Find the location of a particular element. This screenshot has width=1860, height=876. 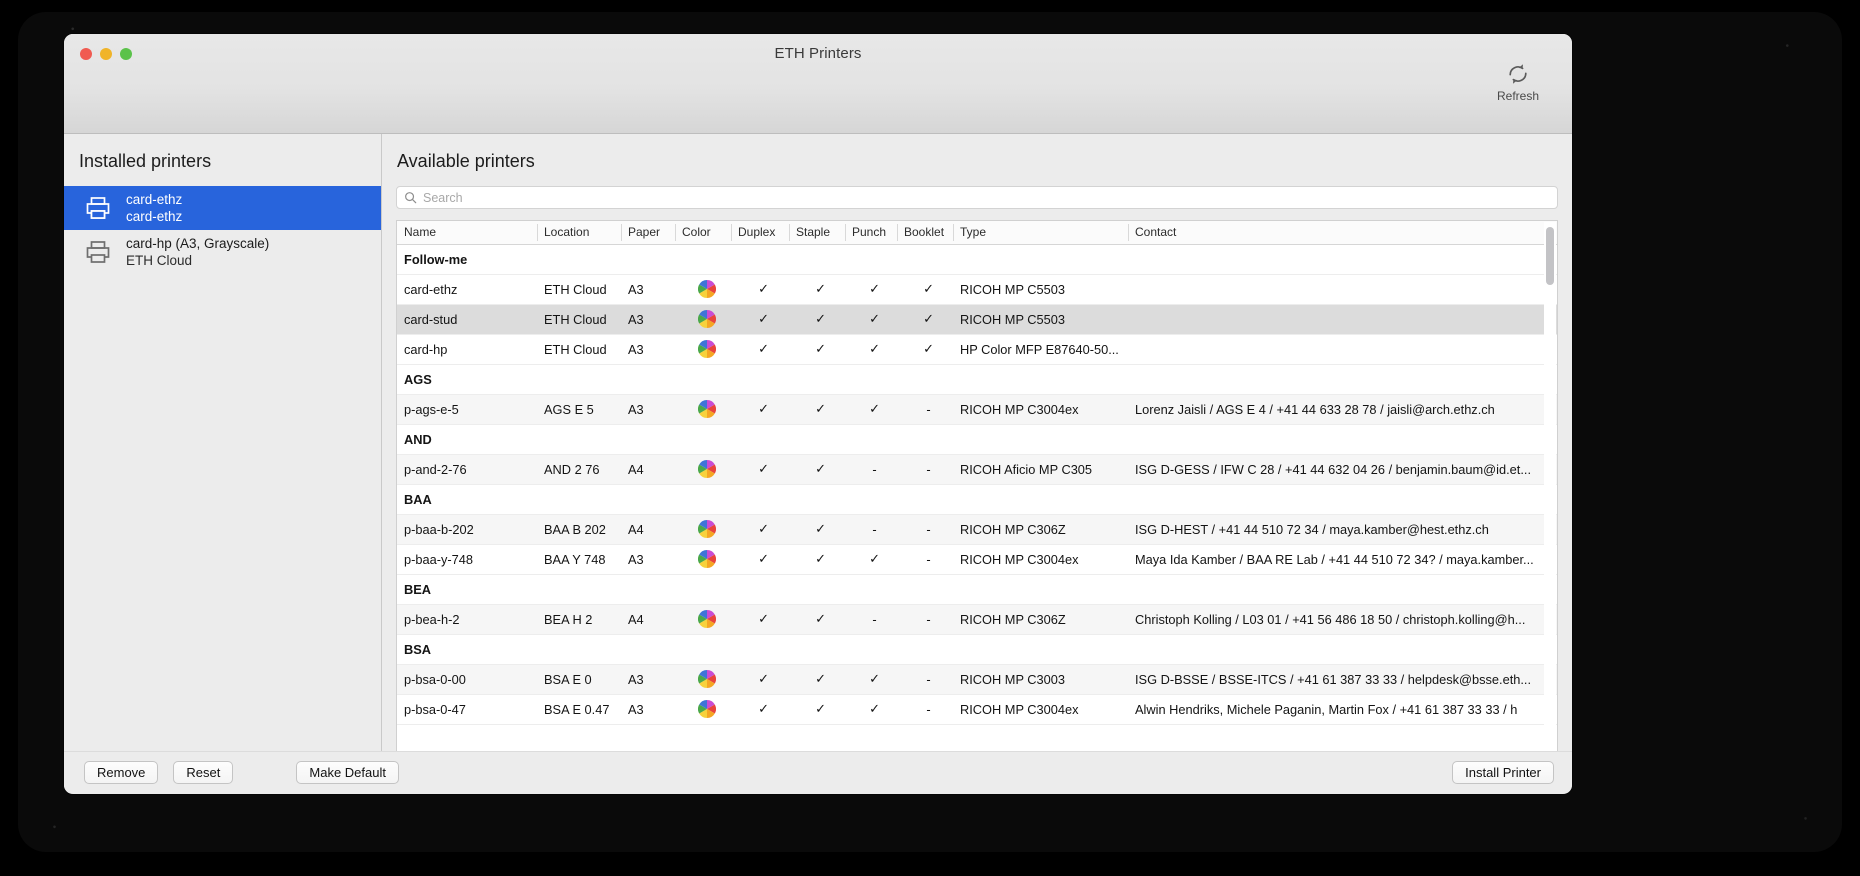

install-printer-button: Install Printer is located at coordinates (1503, 772).